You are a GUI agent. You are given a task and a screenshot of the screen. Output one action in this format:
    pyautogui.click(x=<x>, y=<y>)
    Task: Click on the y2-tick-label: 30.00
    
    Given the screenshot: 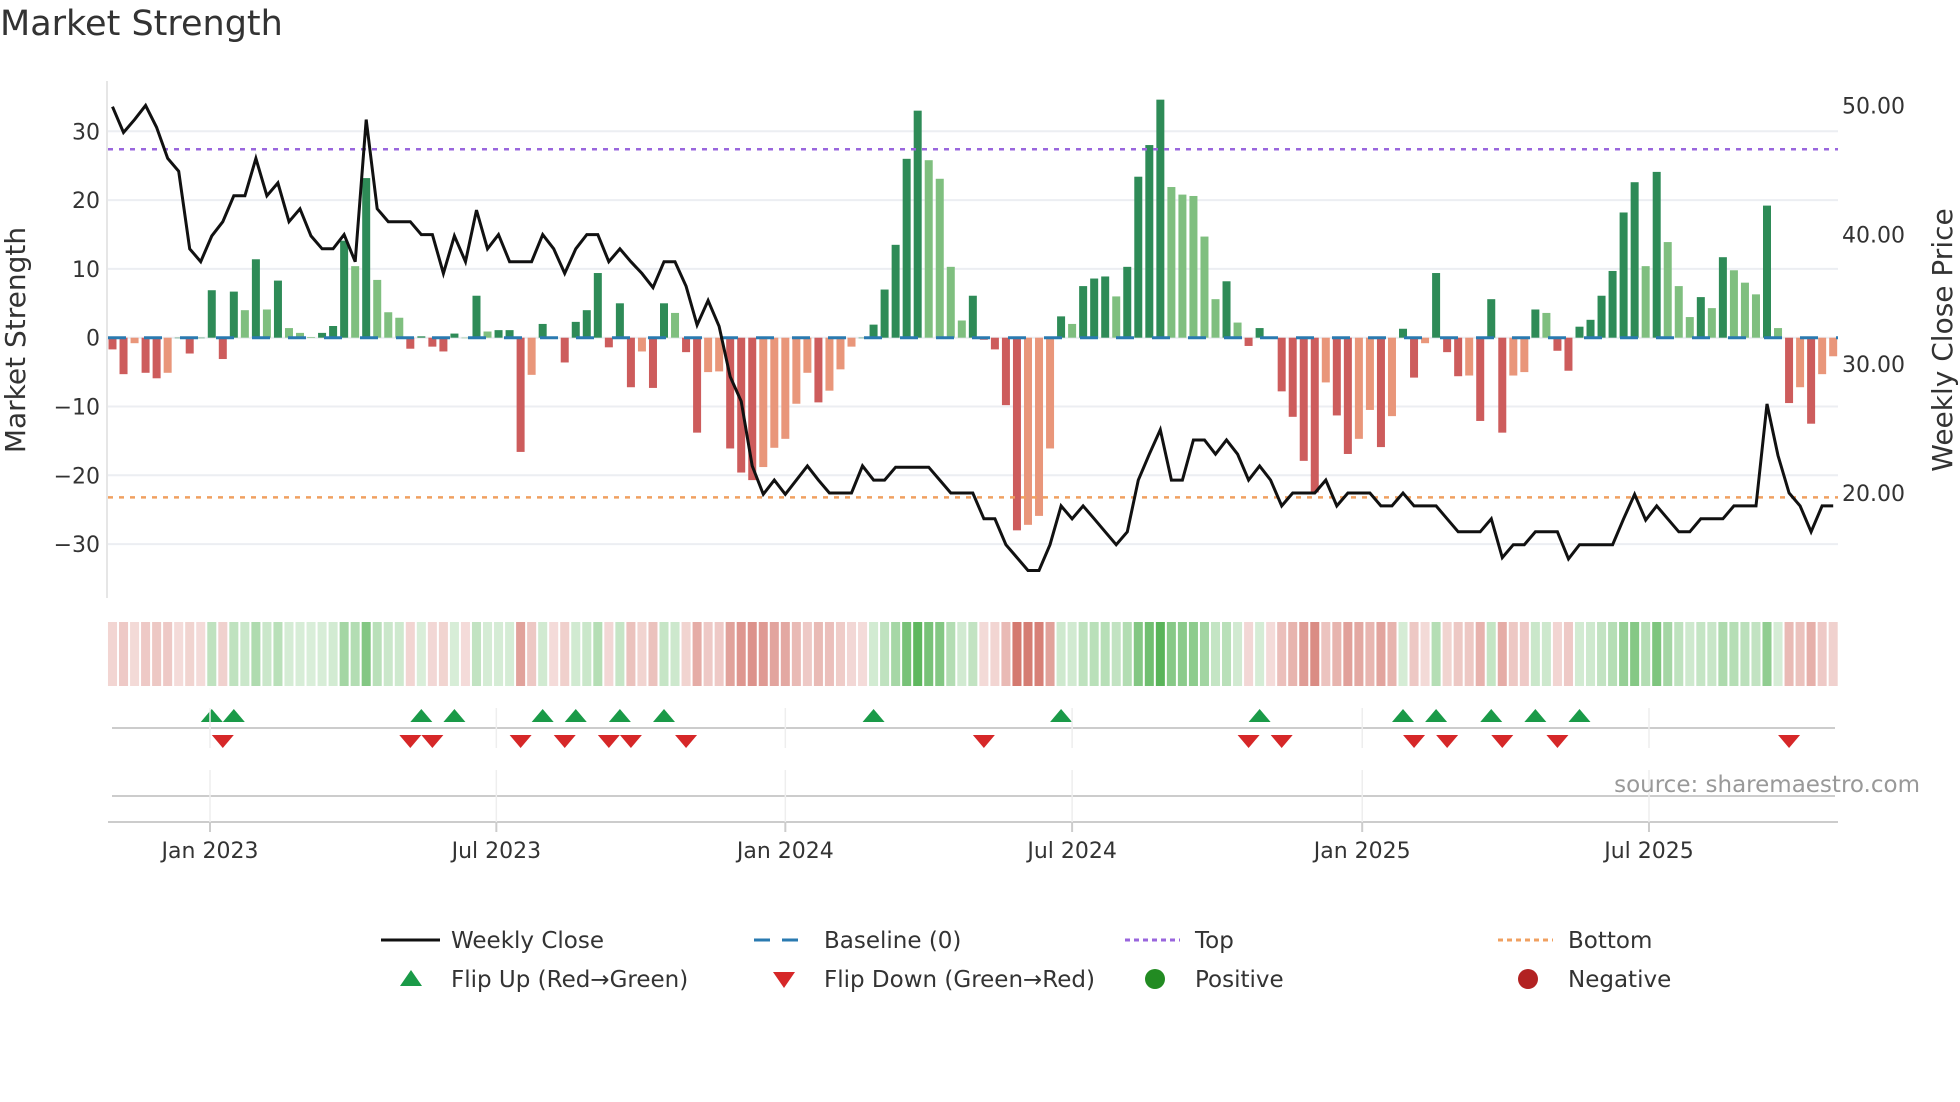 What is the action you would take?
    pyautogui.click(x=1873, y=365)
    